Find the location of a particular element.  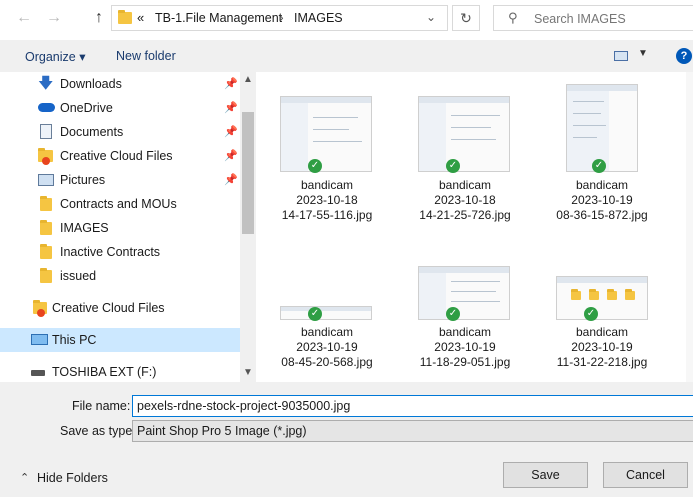

chevron-up-icon: ⌃ is located at coordinates (24, 477).